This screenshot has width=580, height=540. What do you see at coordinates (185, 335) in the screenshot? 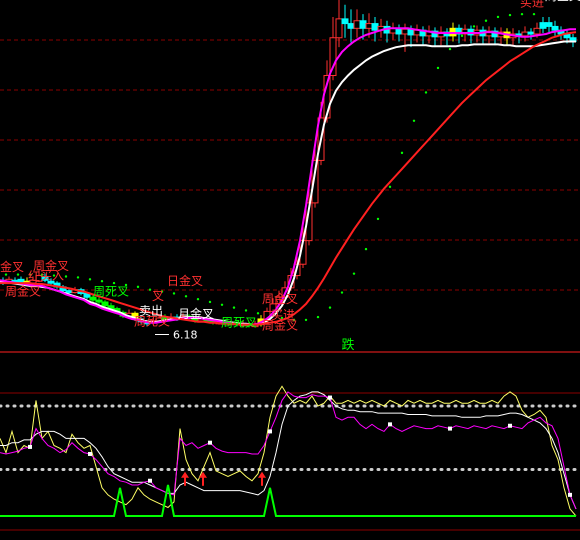
I see `low-marker-label: 6.18` at bounding box center [185, 335].